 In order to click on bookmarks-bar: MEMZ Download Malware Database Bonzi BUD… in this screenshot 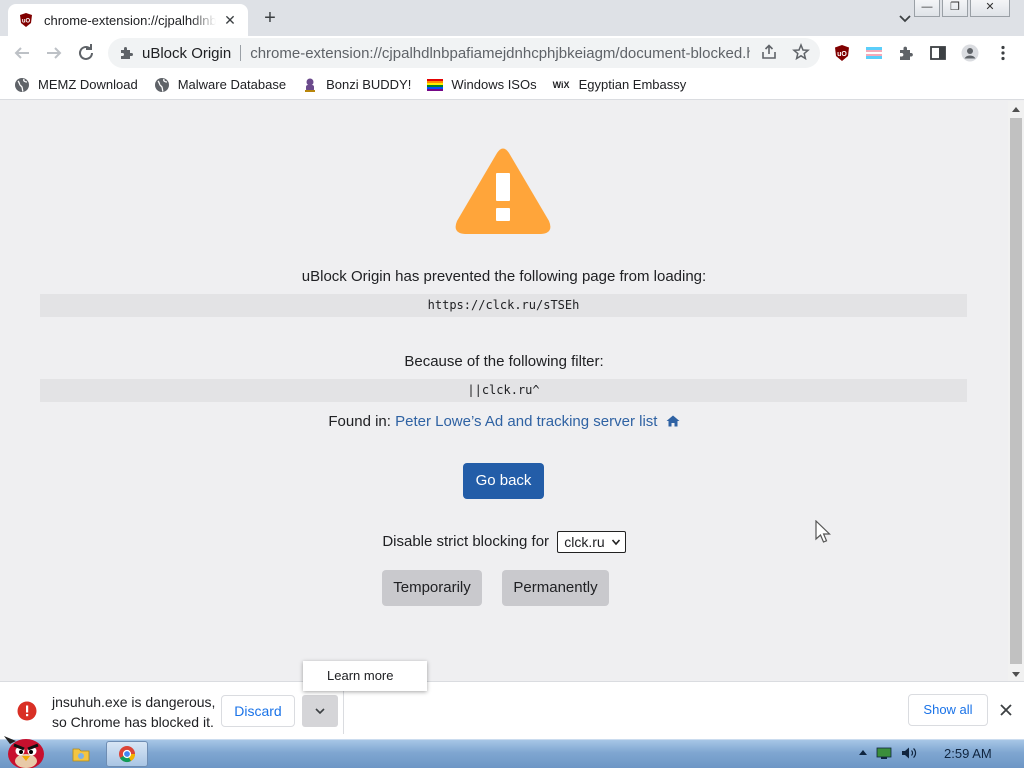, I will do `click(512, 85)`.